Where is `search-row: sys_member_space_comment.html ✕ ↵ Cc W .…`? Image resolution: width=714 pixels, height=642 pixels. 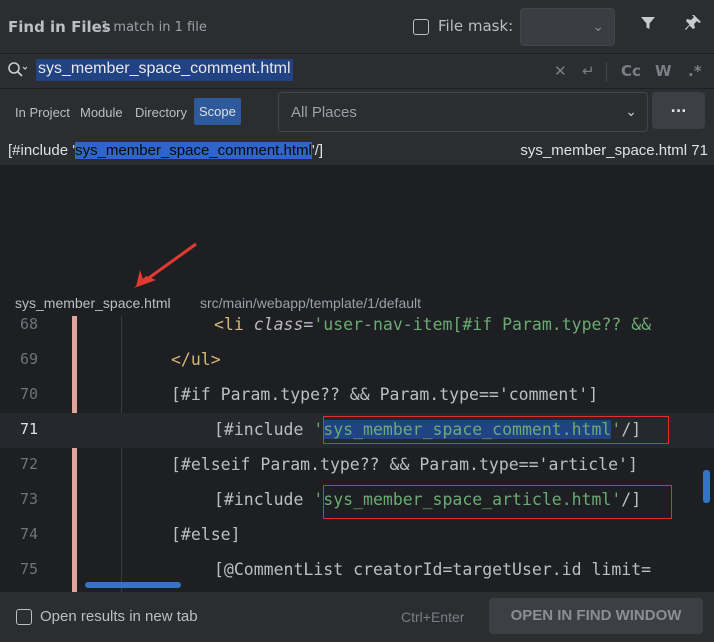
search-row: sys_member_space_comment.html ✕ ↵ Cc W .… is located at coordinates (357, 71).